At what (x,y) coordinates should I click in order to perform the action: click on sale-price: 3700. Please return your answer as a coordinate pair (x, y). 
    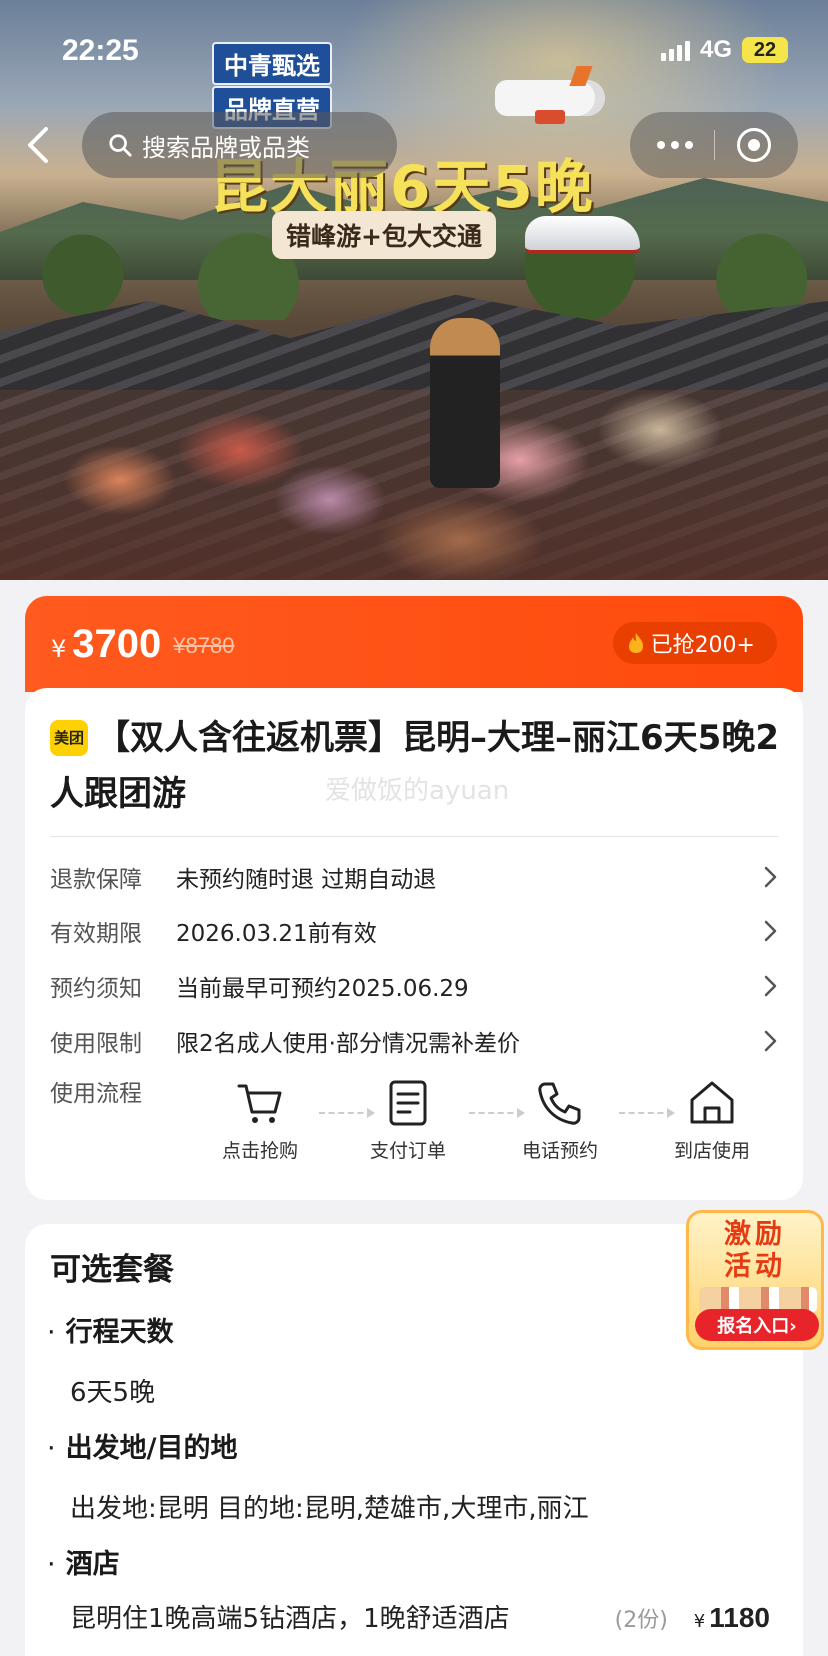
    Looking at the image, I should click on (117, 643).